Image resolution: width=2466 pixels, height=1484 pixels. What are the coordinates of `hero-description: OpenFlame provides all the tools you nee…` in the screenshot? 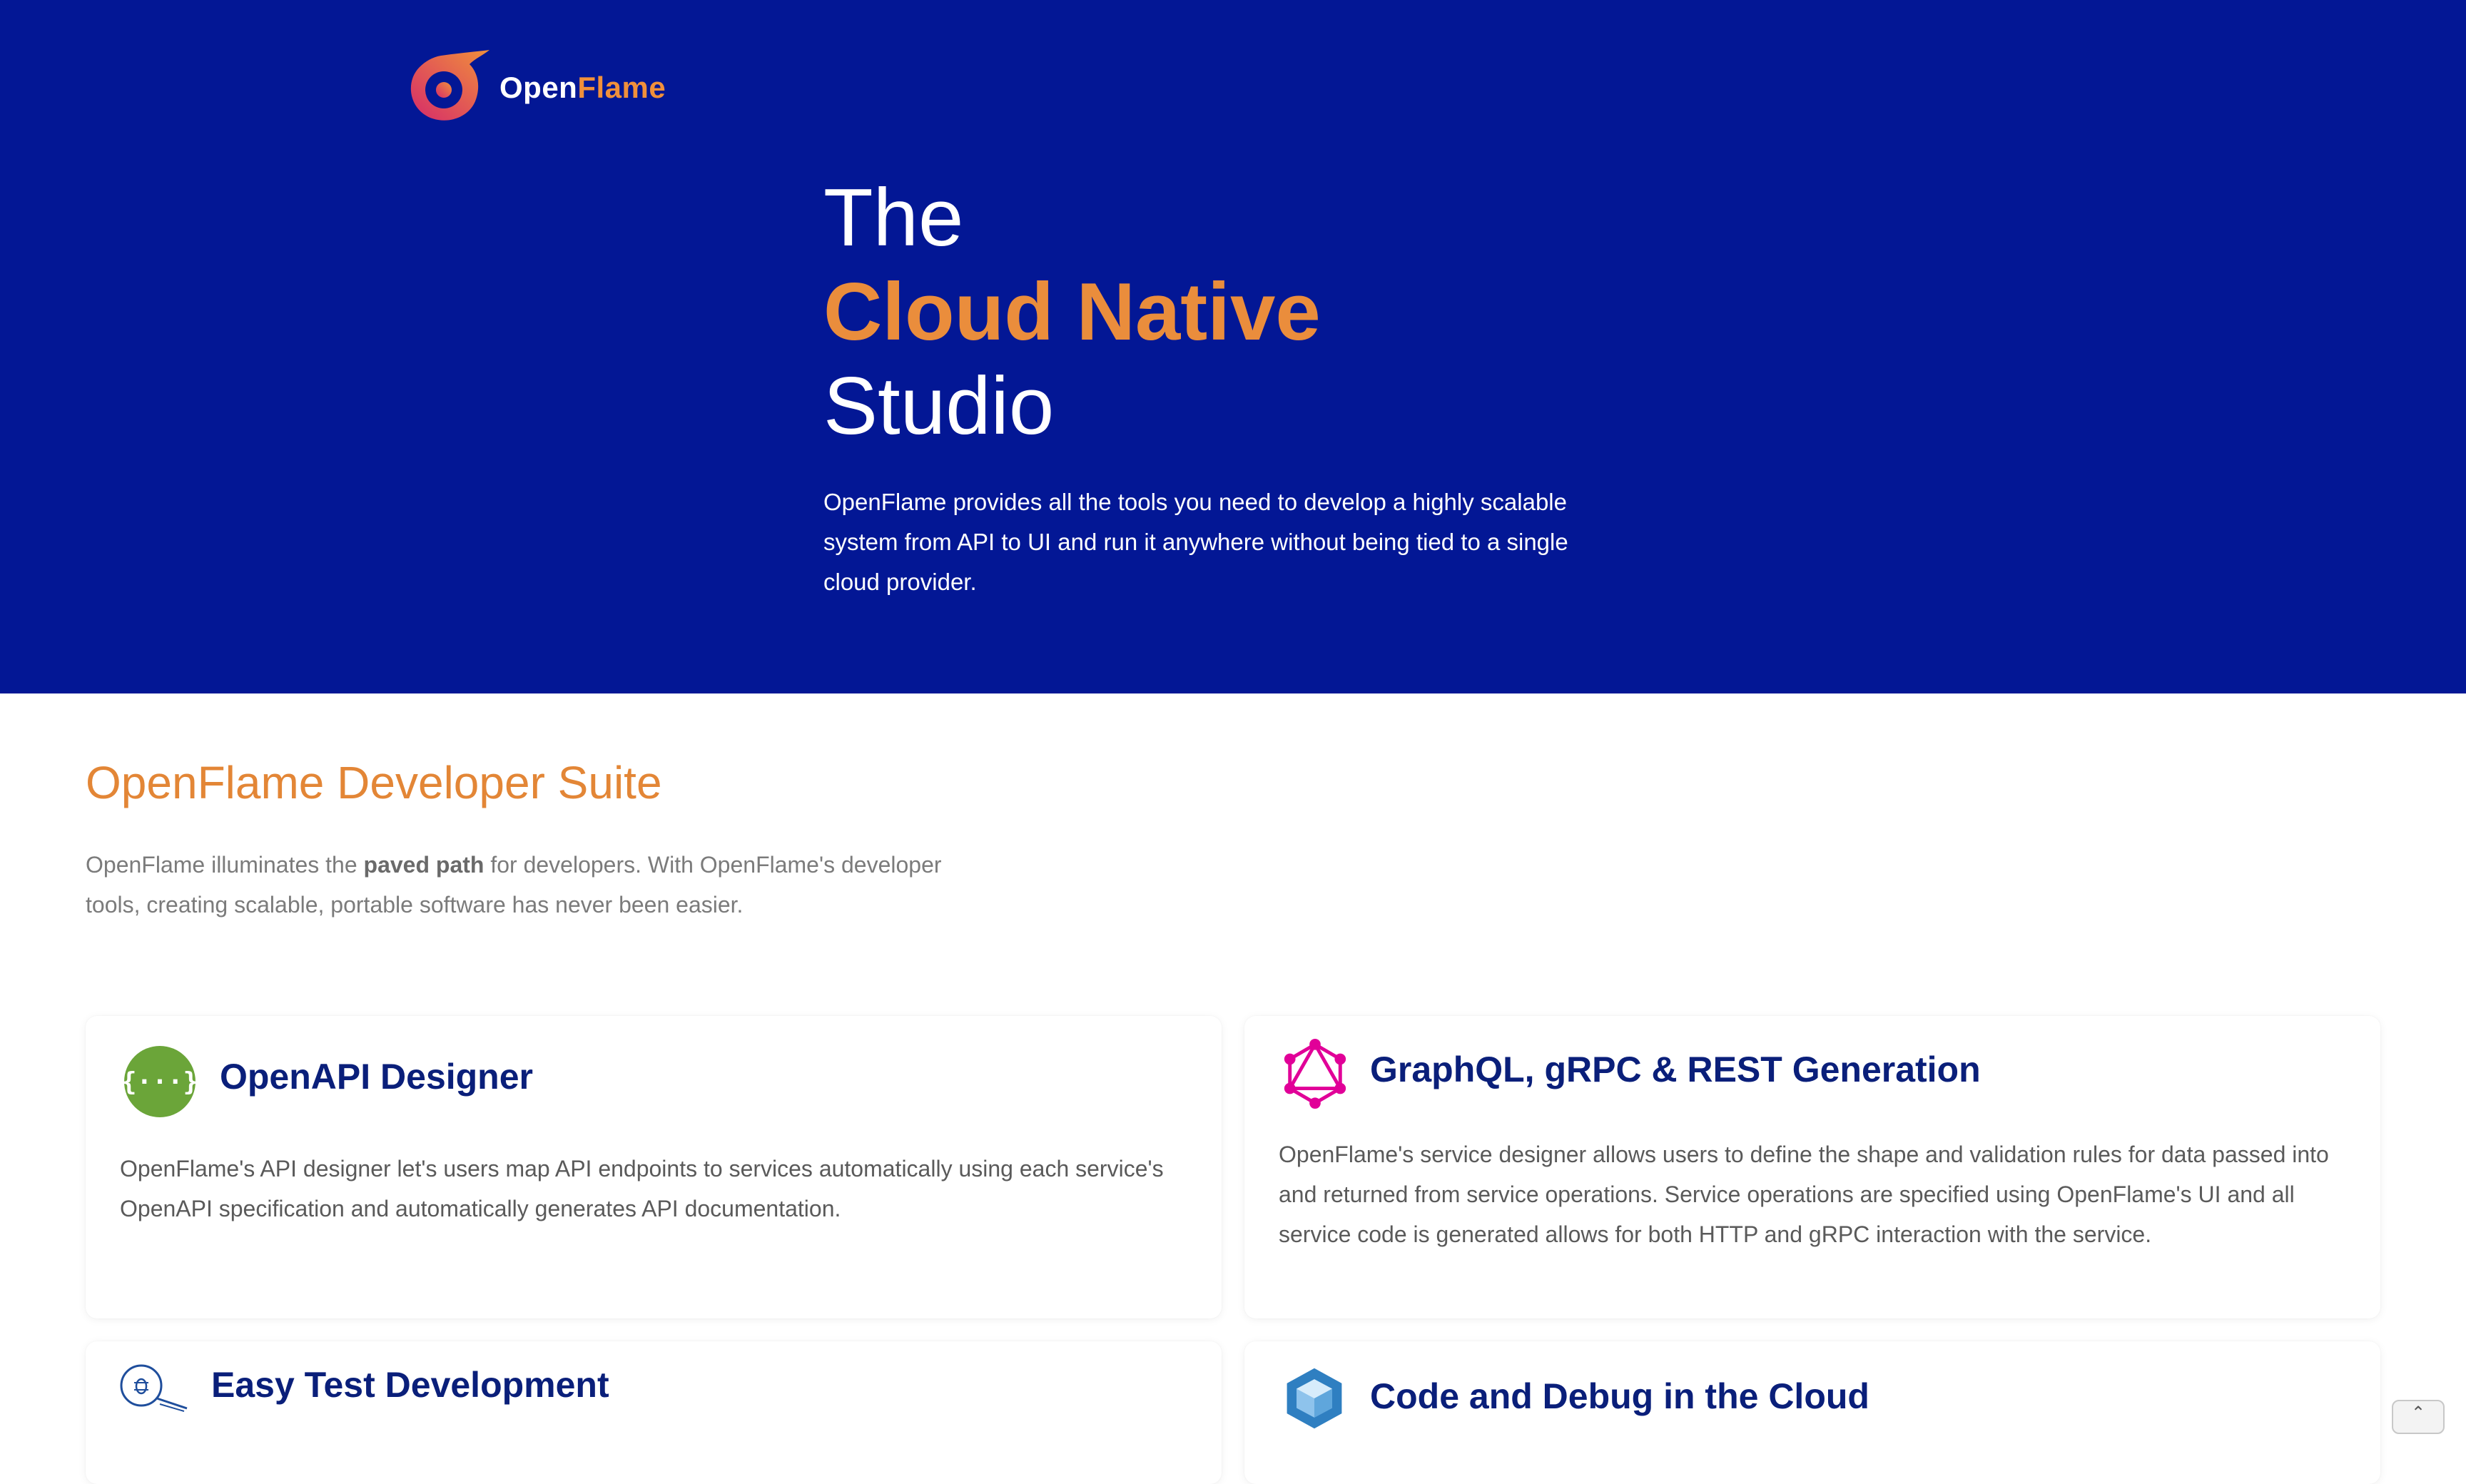 It's located at (1195, 542).